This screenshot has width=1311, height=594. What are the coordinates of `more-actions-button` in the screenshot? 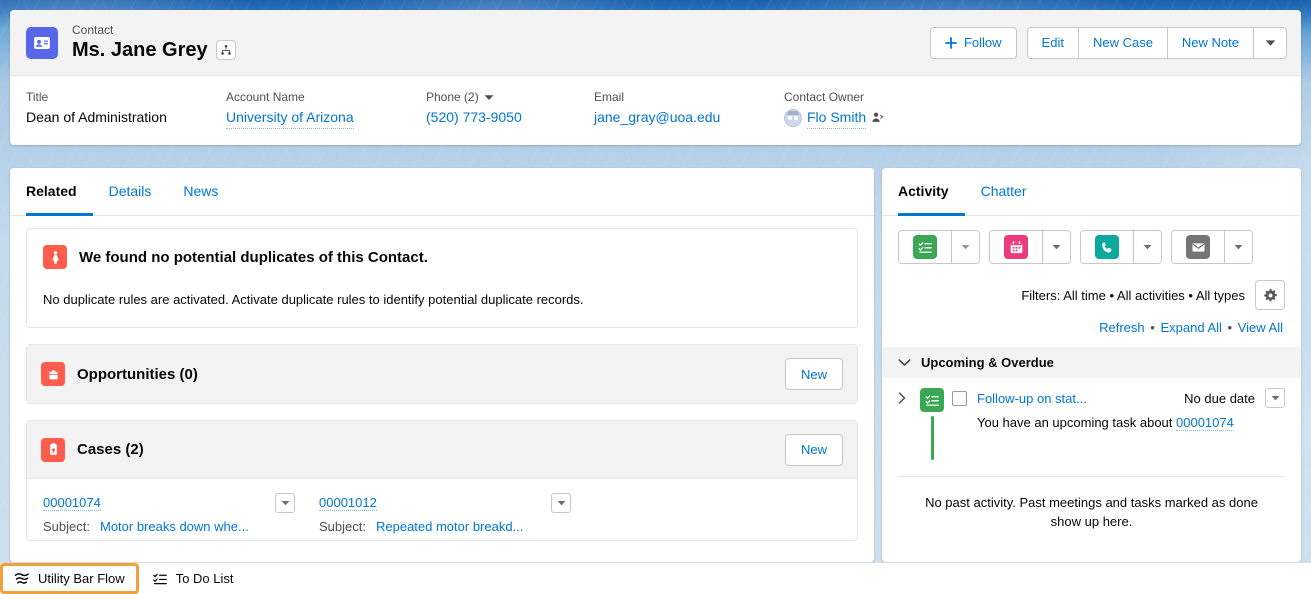 It's located at (1270, 42).